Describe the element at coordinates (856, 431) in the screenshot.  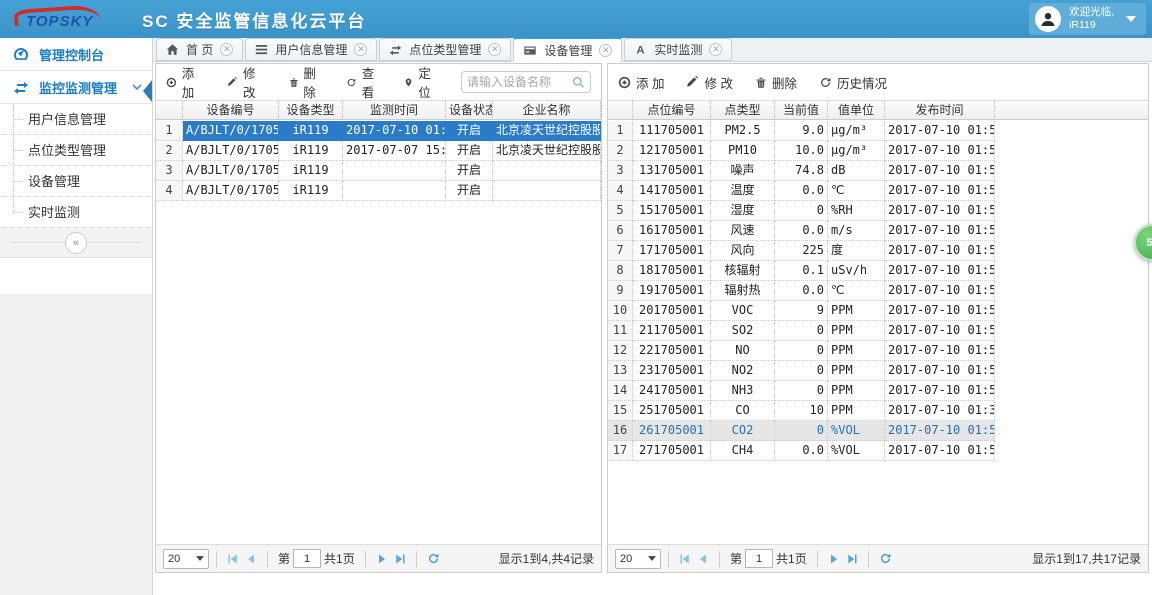
I see `cell: %VOL` at that location.